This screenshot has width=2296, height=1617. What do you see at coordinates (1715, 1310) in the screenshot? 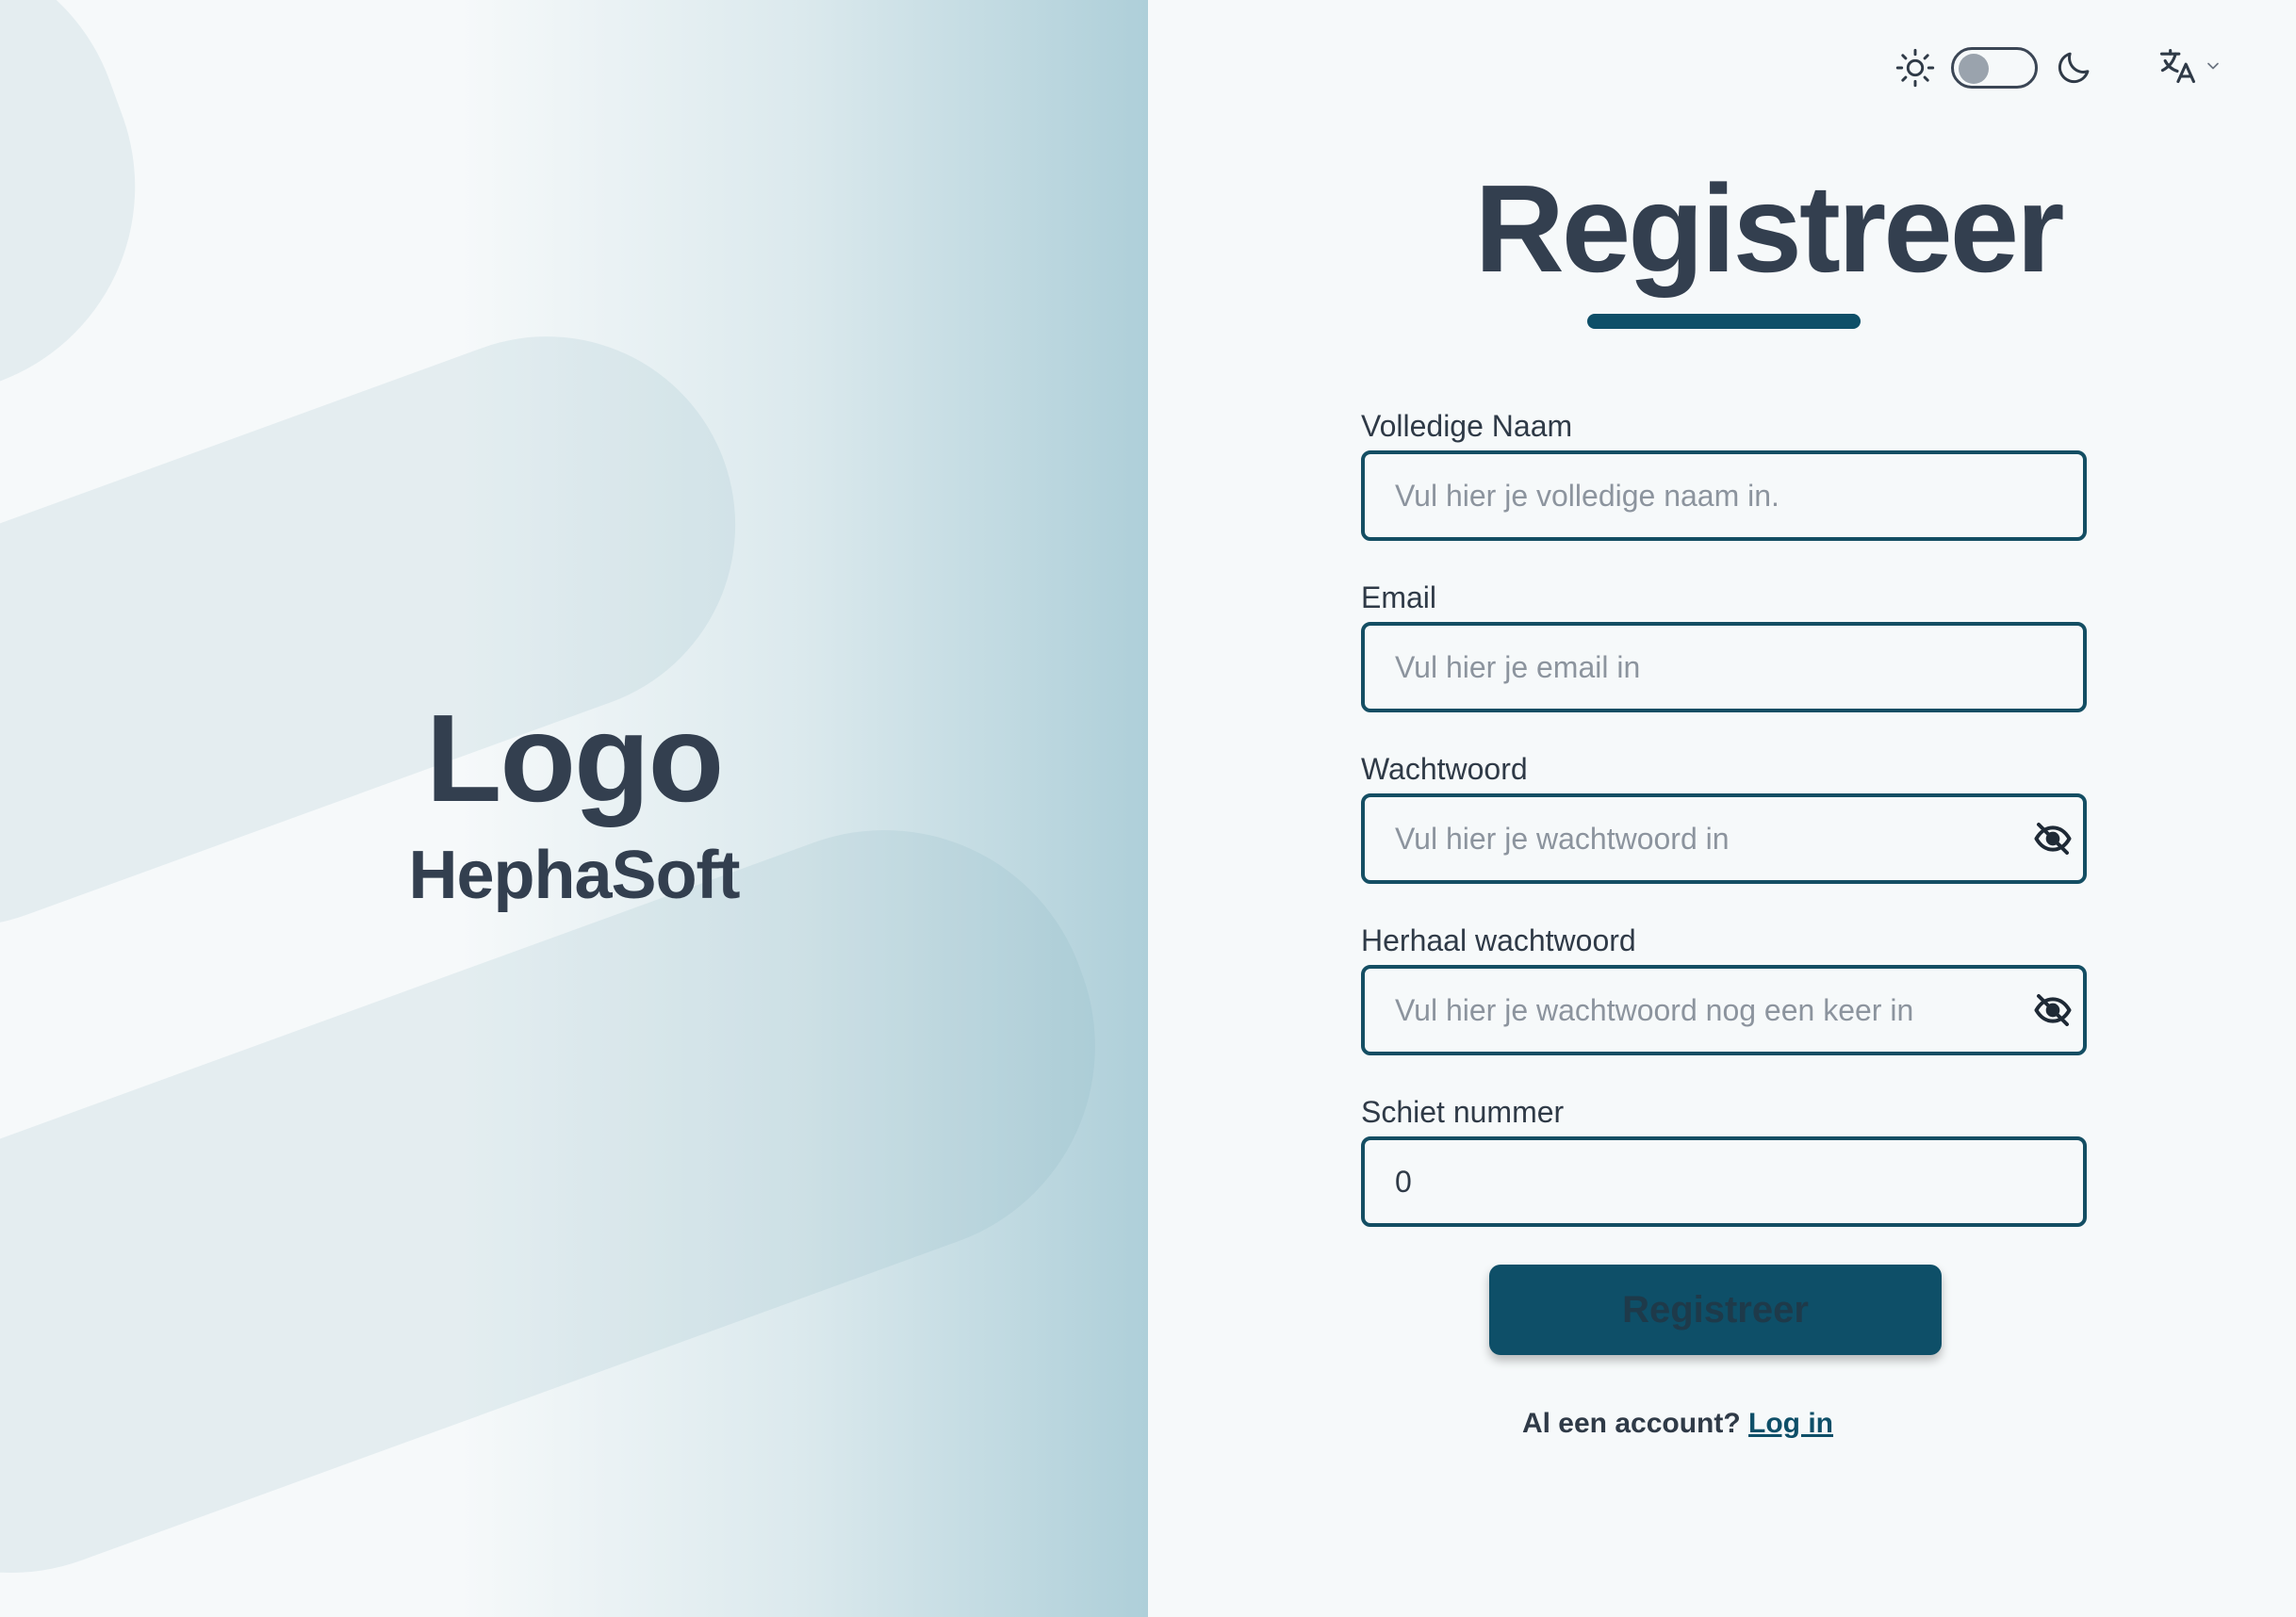
I see `register-button: Registreer` at bounding box center [1715, 1310].